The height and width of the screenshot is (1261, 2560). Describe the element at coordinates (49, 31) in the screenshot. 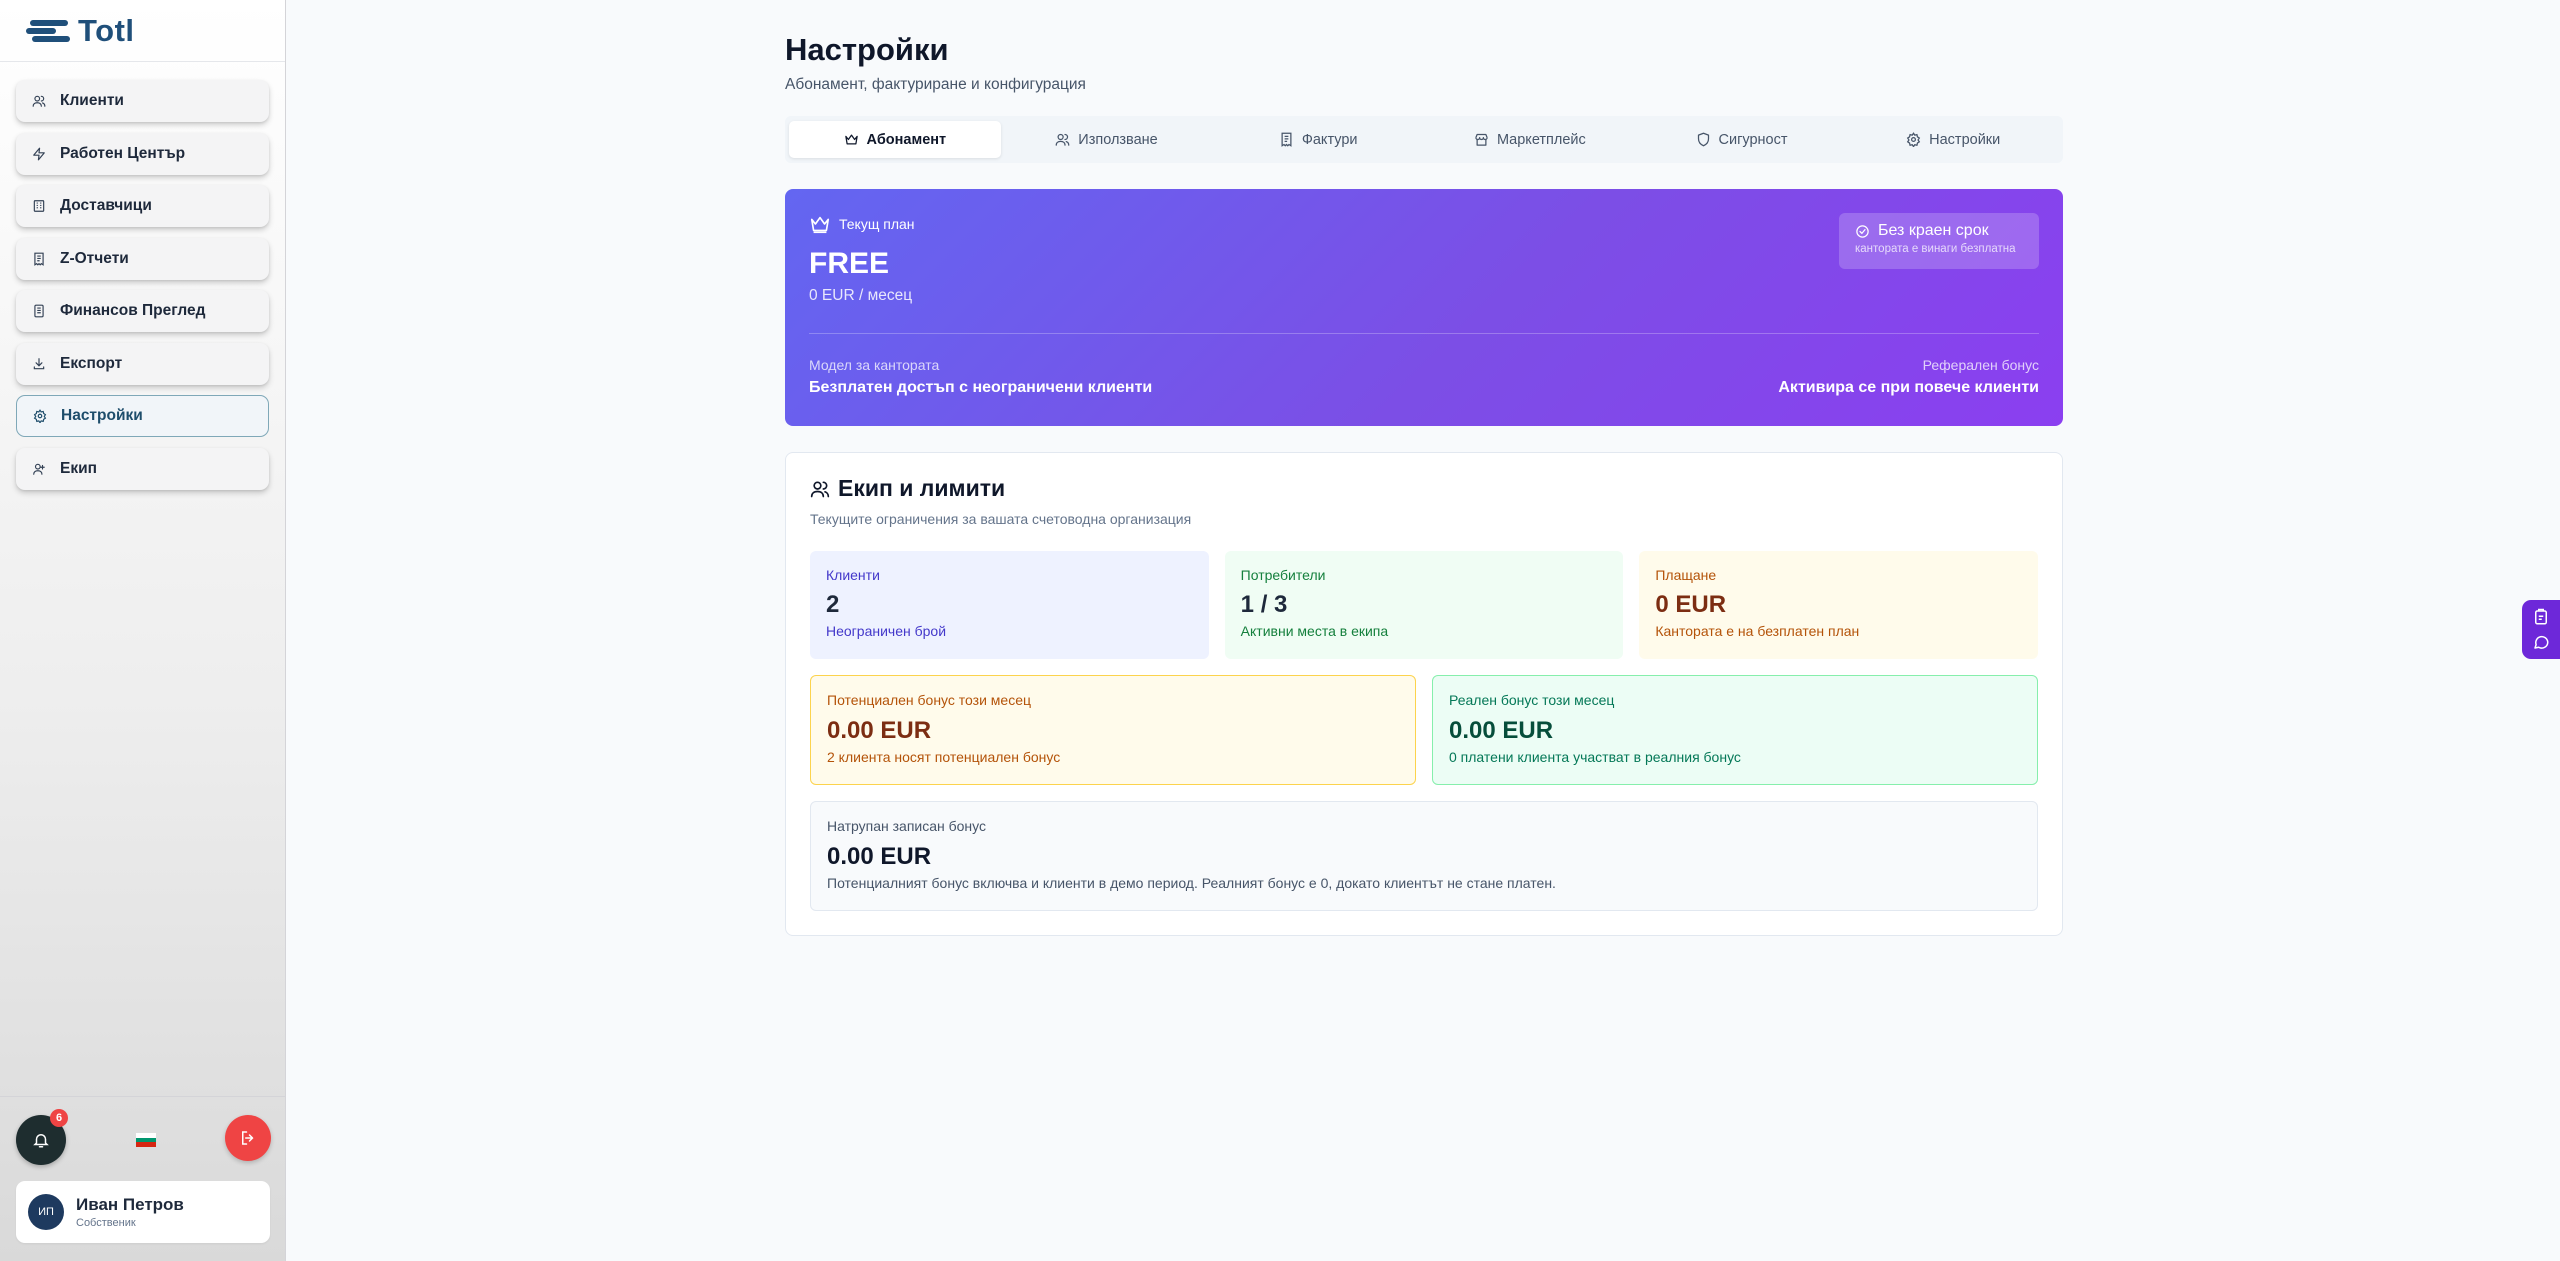

I see `logo-icon` at that location.